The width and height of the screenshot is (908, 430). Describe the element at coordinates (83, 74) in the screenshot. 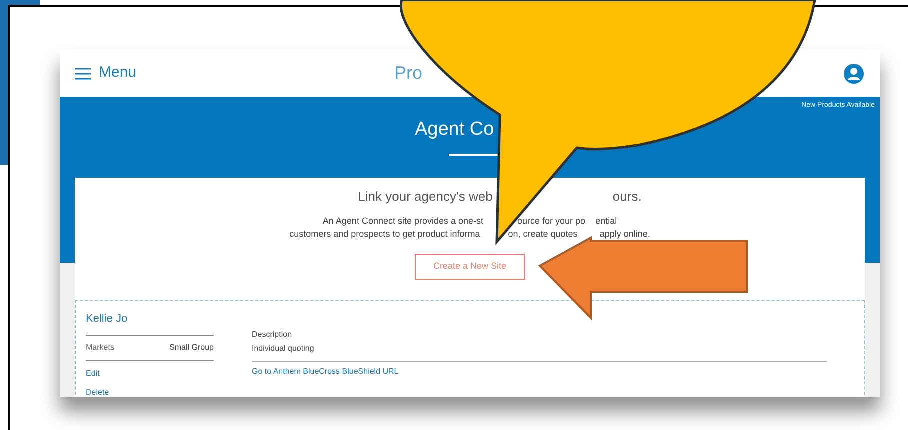

I see `menu-icon` at that location.